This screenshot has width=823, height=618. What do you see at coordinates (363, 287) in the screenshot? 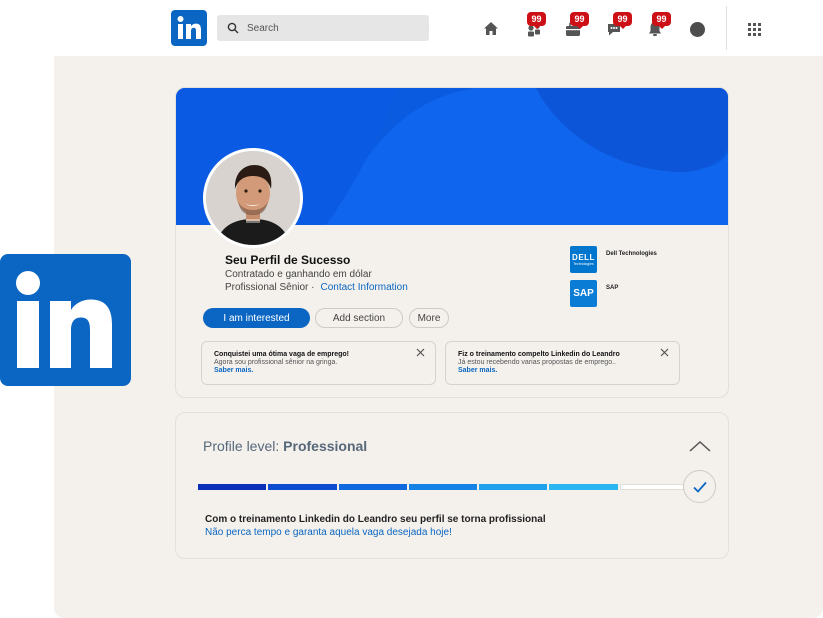
I see `contact-info-link: Contact Information` at bounding box center [363, 287].